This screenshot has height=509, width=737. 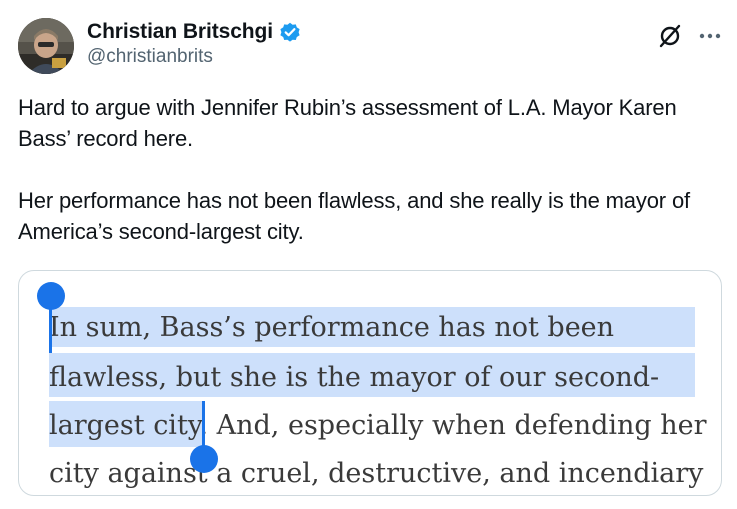 I want to click on quote-line: In sum, Bass’s performance has not been, so click(x=332, y=327).